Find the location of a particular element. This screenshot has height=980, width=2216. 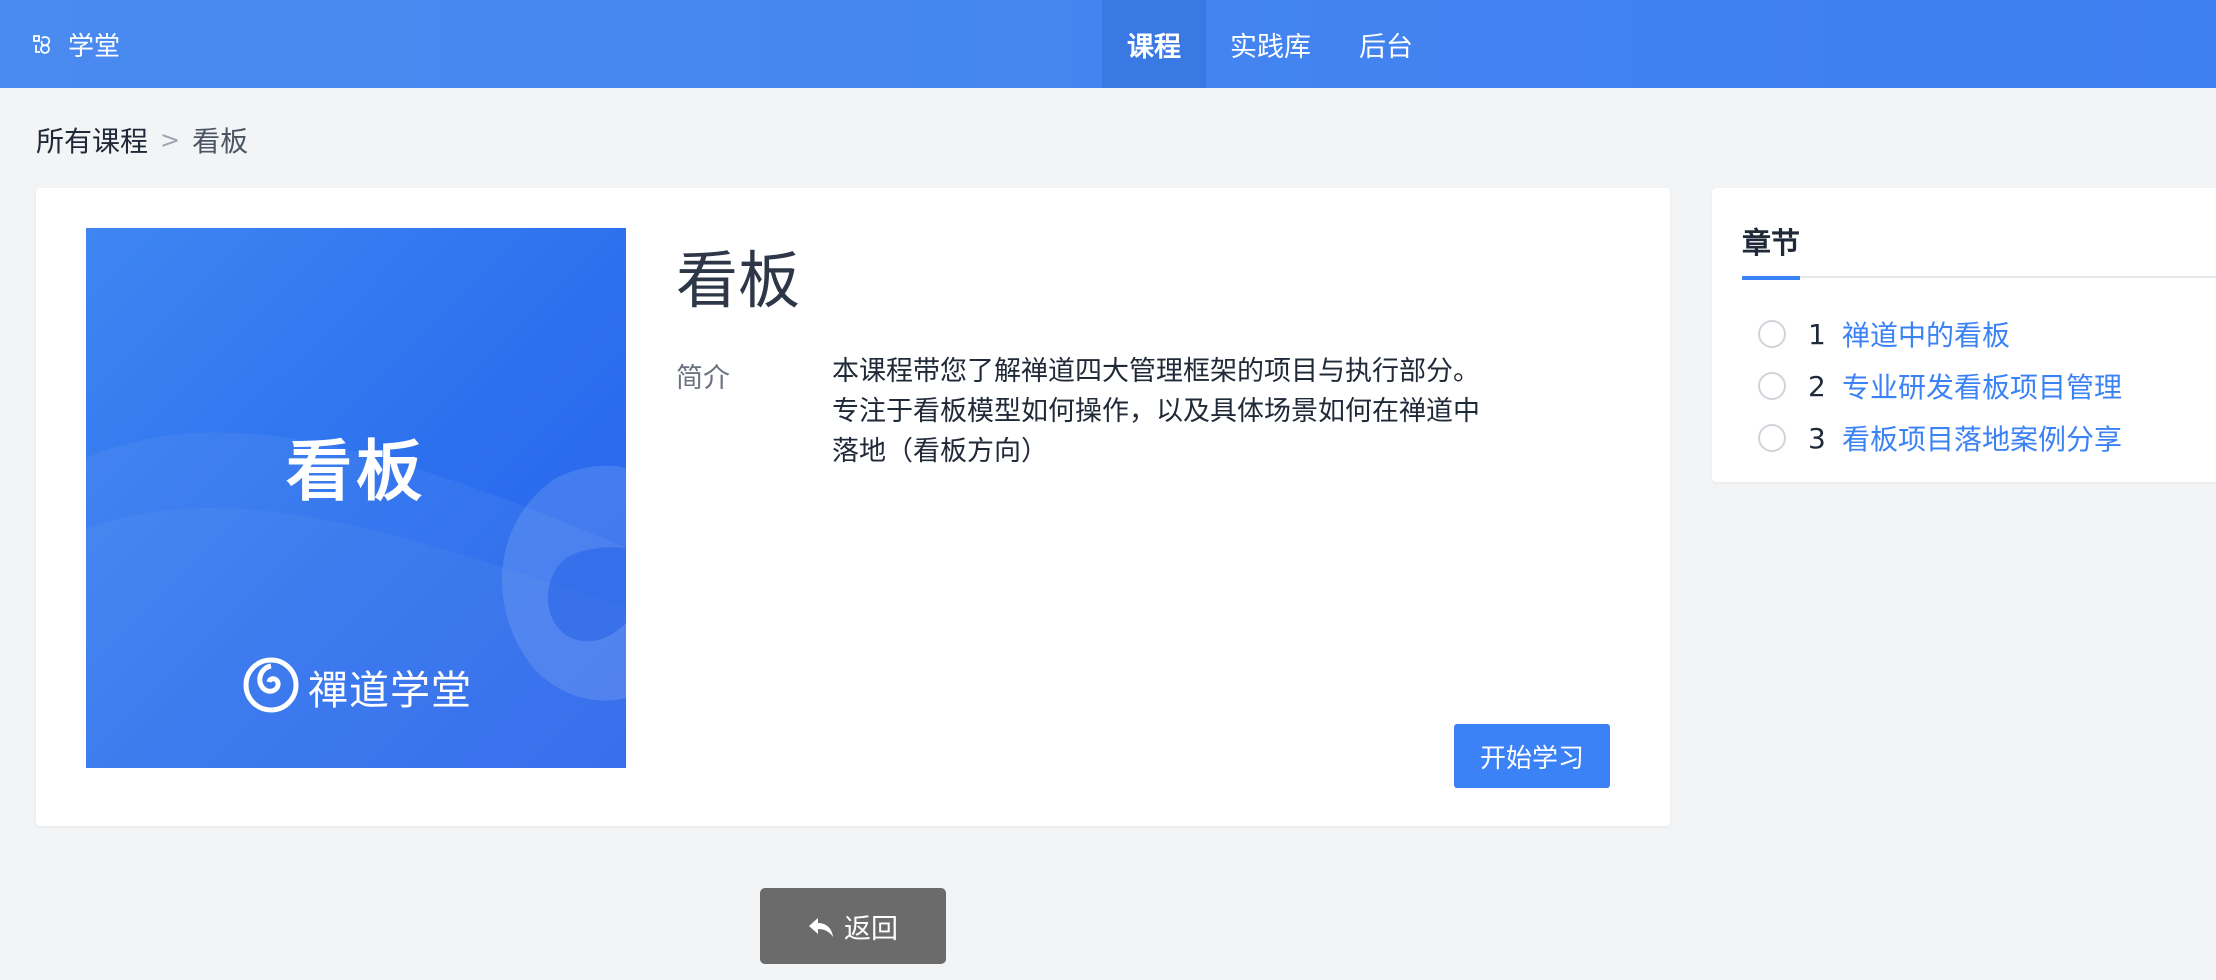

chapters-panel: 章节 1 禅道中的看板 2 专业研发看板项目管理 3 看板项目落地案例分享 is located at coordinates (1964, 335).